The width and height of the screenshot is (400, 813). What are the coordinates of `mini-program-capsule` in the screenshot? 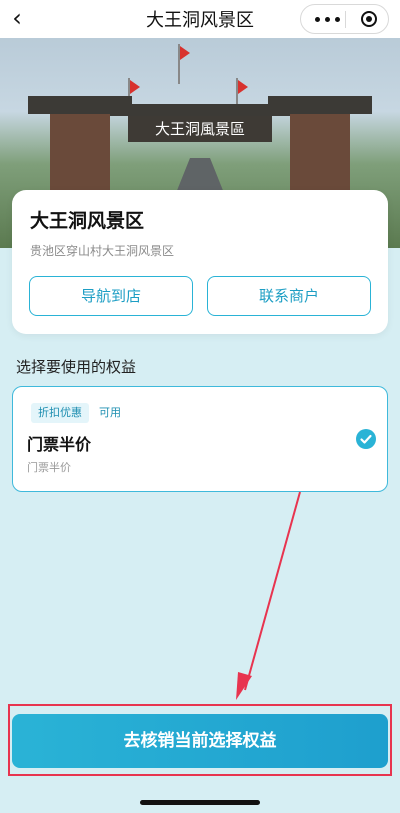 It's located at (344, 19).